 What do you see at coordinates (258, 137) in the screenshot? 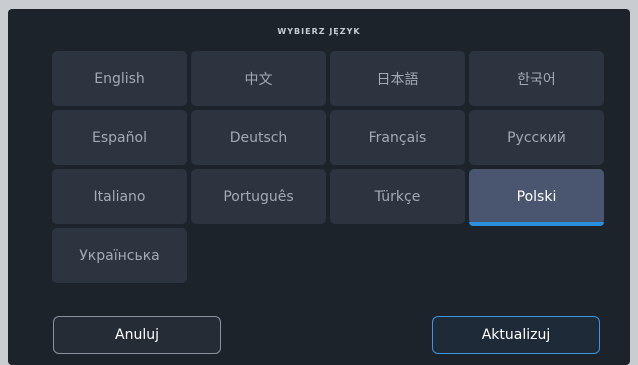
I see `language-option-german: Deutsch` at bounding box center [258, 137].